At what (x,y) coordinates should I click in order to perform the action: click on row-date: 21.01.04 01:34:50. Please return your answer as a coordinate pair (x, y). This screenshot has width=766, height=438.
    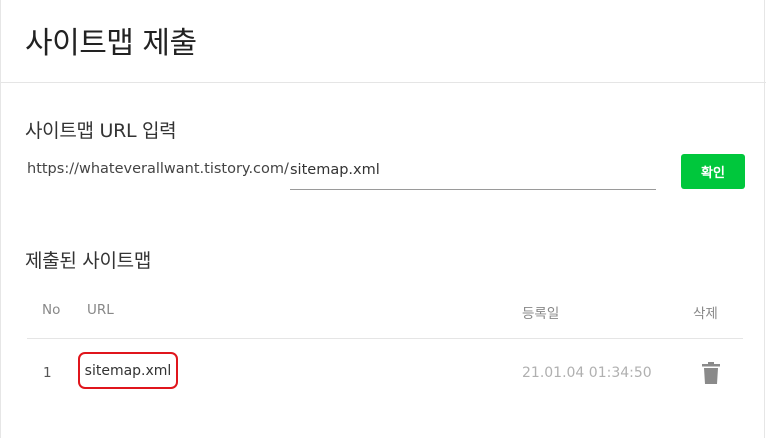
    Looking at the image, I should click on (587, 373).